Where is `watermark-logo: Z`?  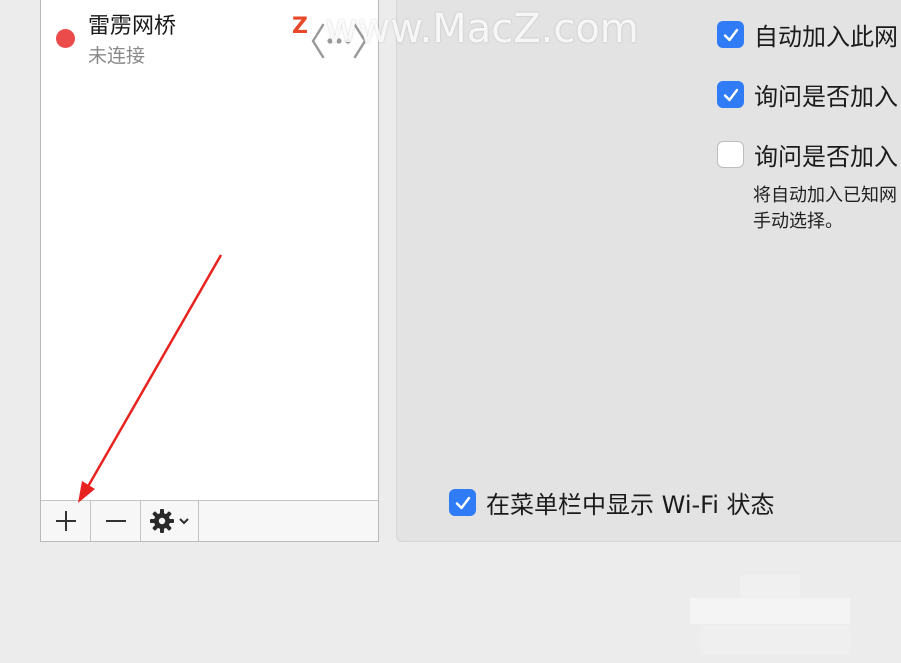
watermark-logo: Z is located at coordinates (300, 26).